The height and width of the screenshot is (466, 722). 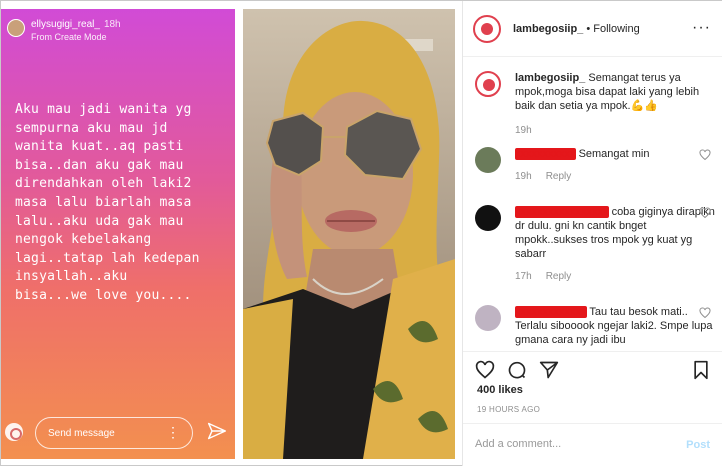 What do you see at coordinates (614, 154) in the screenshot?
I see `comment-text: Semangat min` at bounding box center [614, 154].